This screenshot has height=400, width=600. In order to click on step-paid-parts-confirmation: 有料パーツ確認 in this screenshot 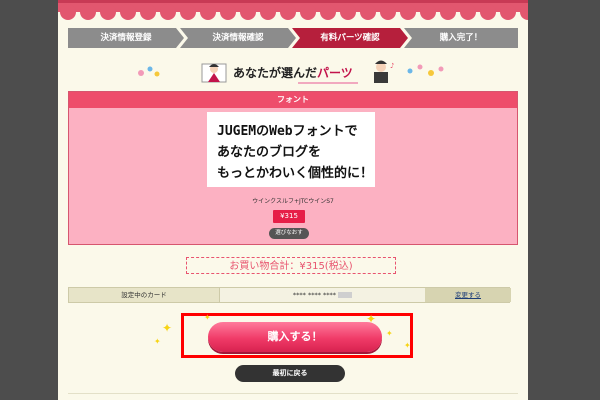, I will do `click(350, 38)`.